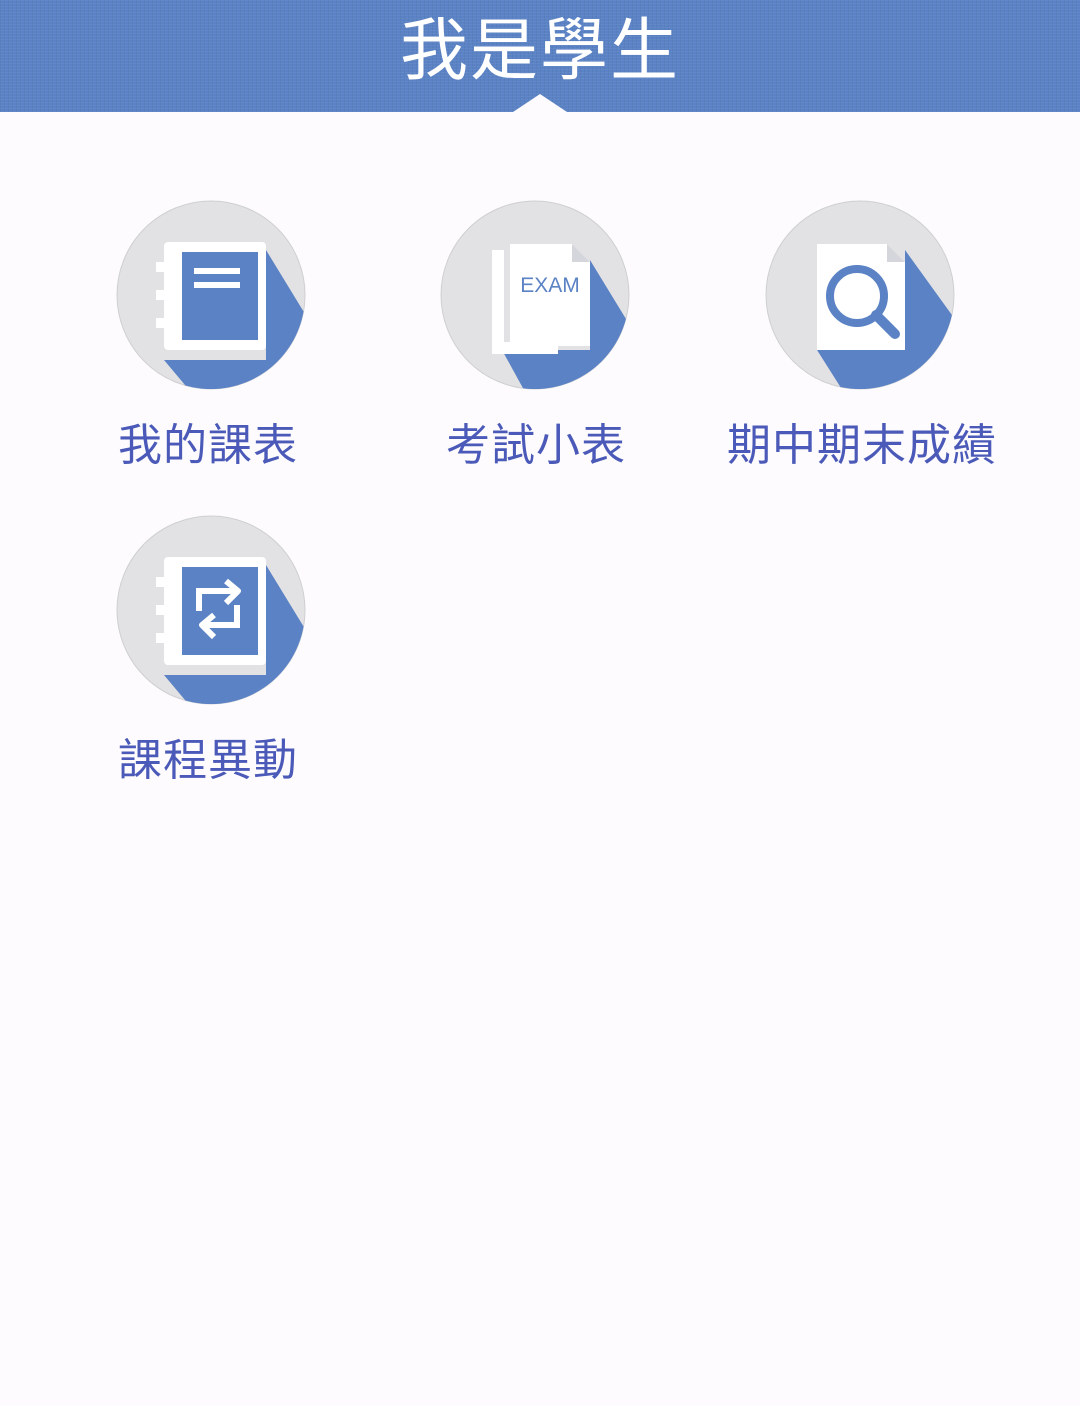  I want to click on tile-label: 我的課表, so click(208, 445).